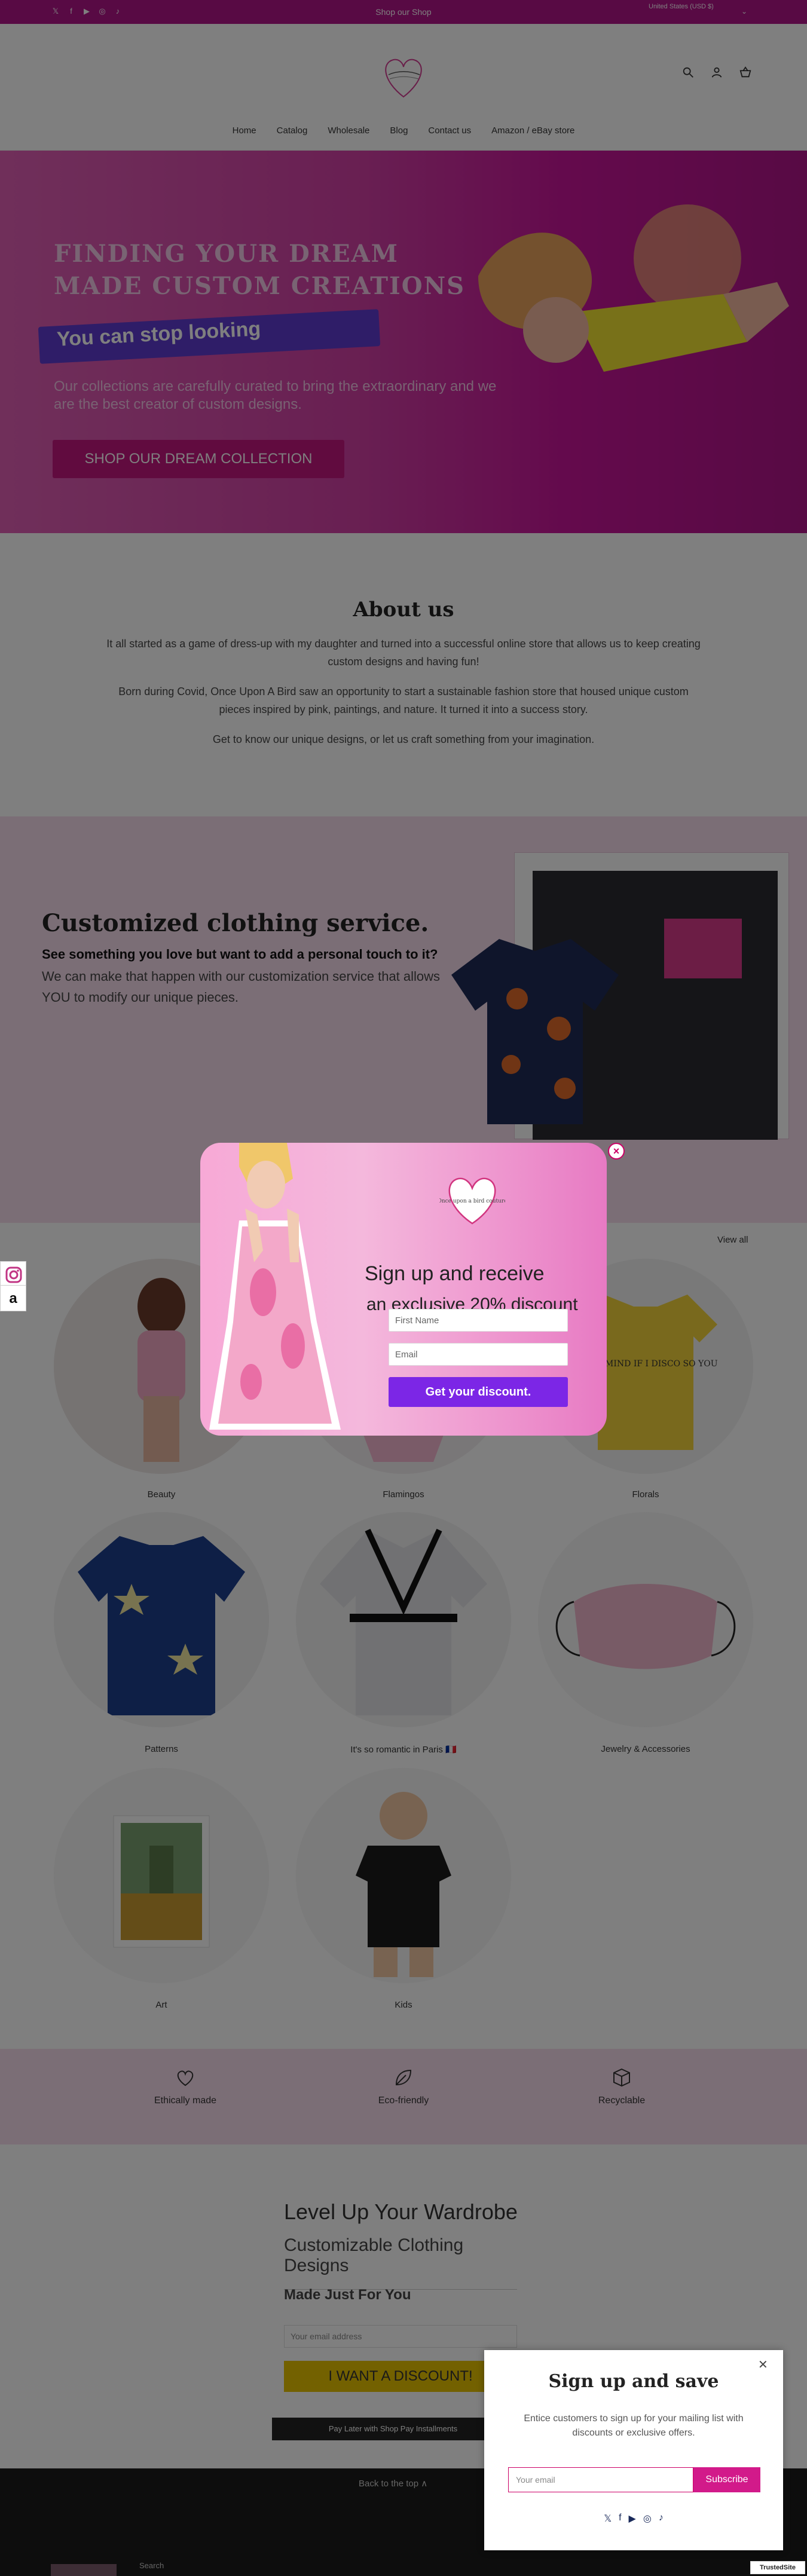  I want to click on flyout-title: Sign up and save, so click(633, 2381).